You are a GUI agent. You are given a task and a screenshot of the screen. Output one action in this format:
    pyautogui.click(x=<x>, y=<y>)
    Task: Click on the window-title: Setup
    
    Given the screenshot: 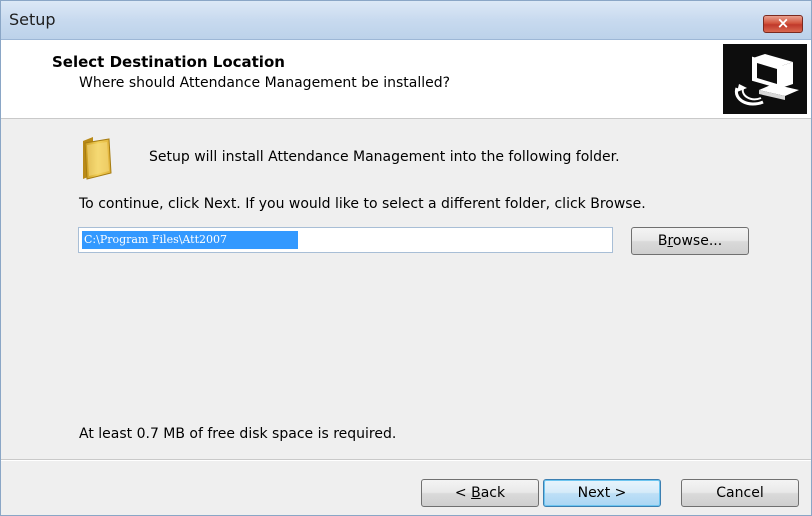 What is the action you would take?
    pyautogui.click(x=32, y=19)
    